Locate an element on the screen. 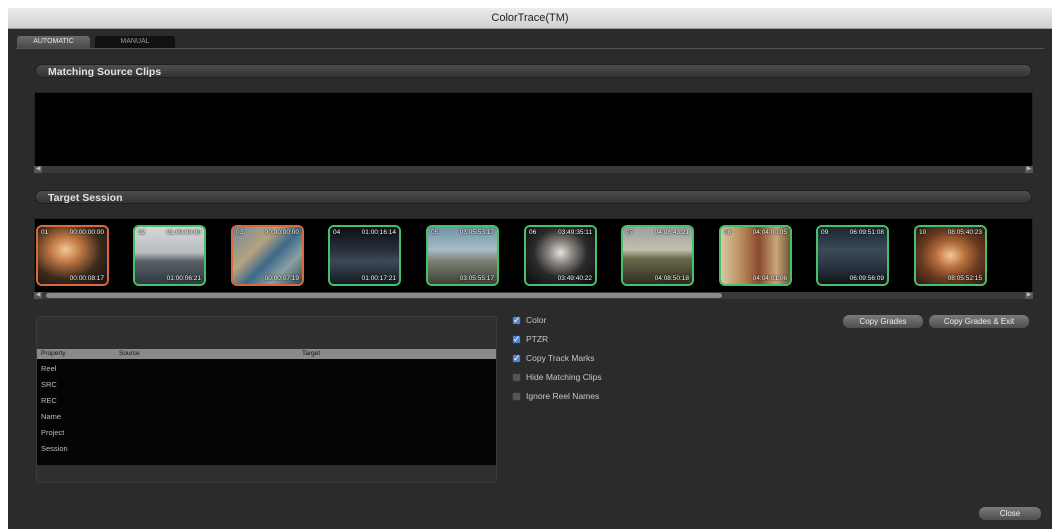  clip-tc-out: 03:49:40:22 is located at coordinates (574, 278).